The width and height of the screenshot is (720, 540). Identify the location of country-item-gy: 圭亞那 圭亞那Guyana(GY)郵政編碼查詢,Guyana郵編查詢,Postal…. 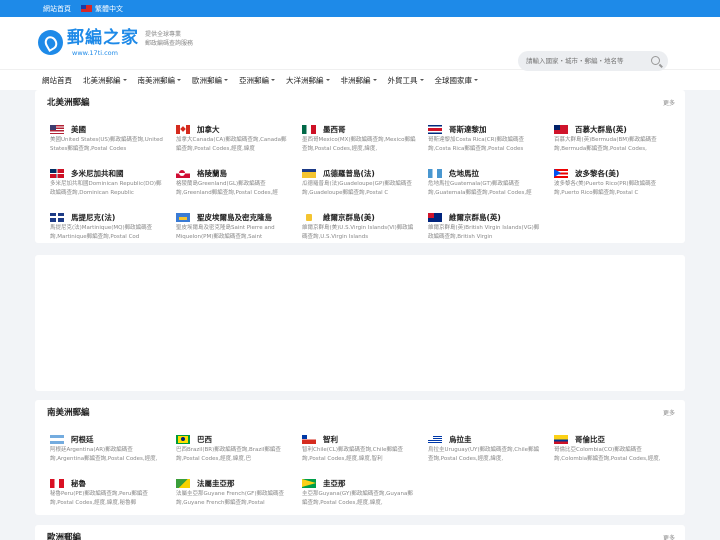
(365, 499).